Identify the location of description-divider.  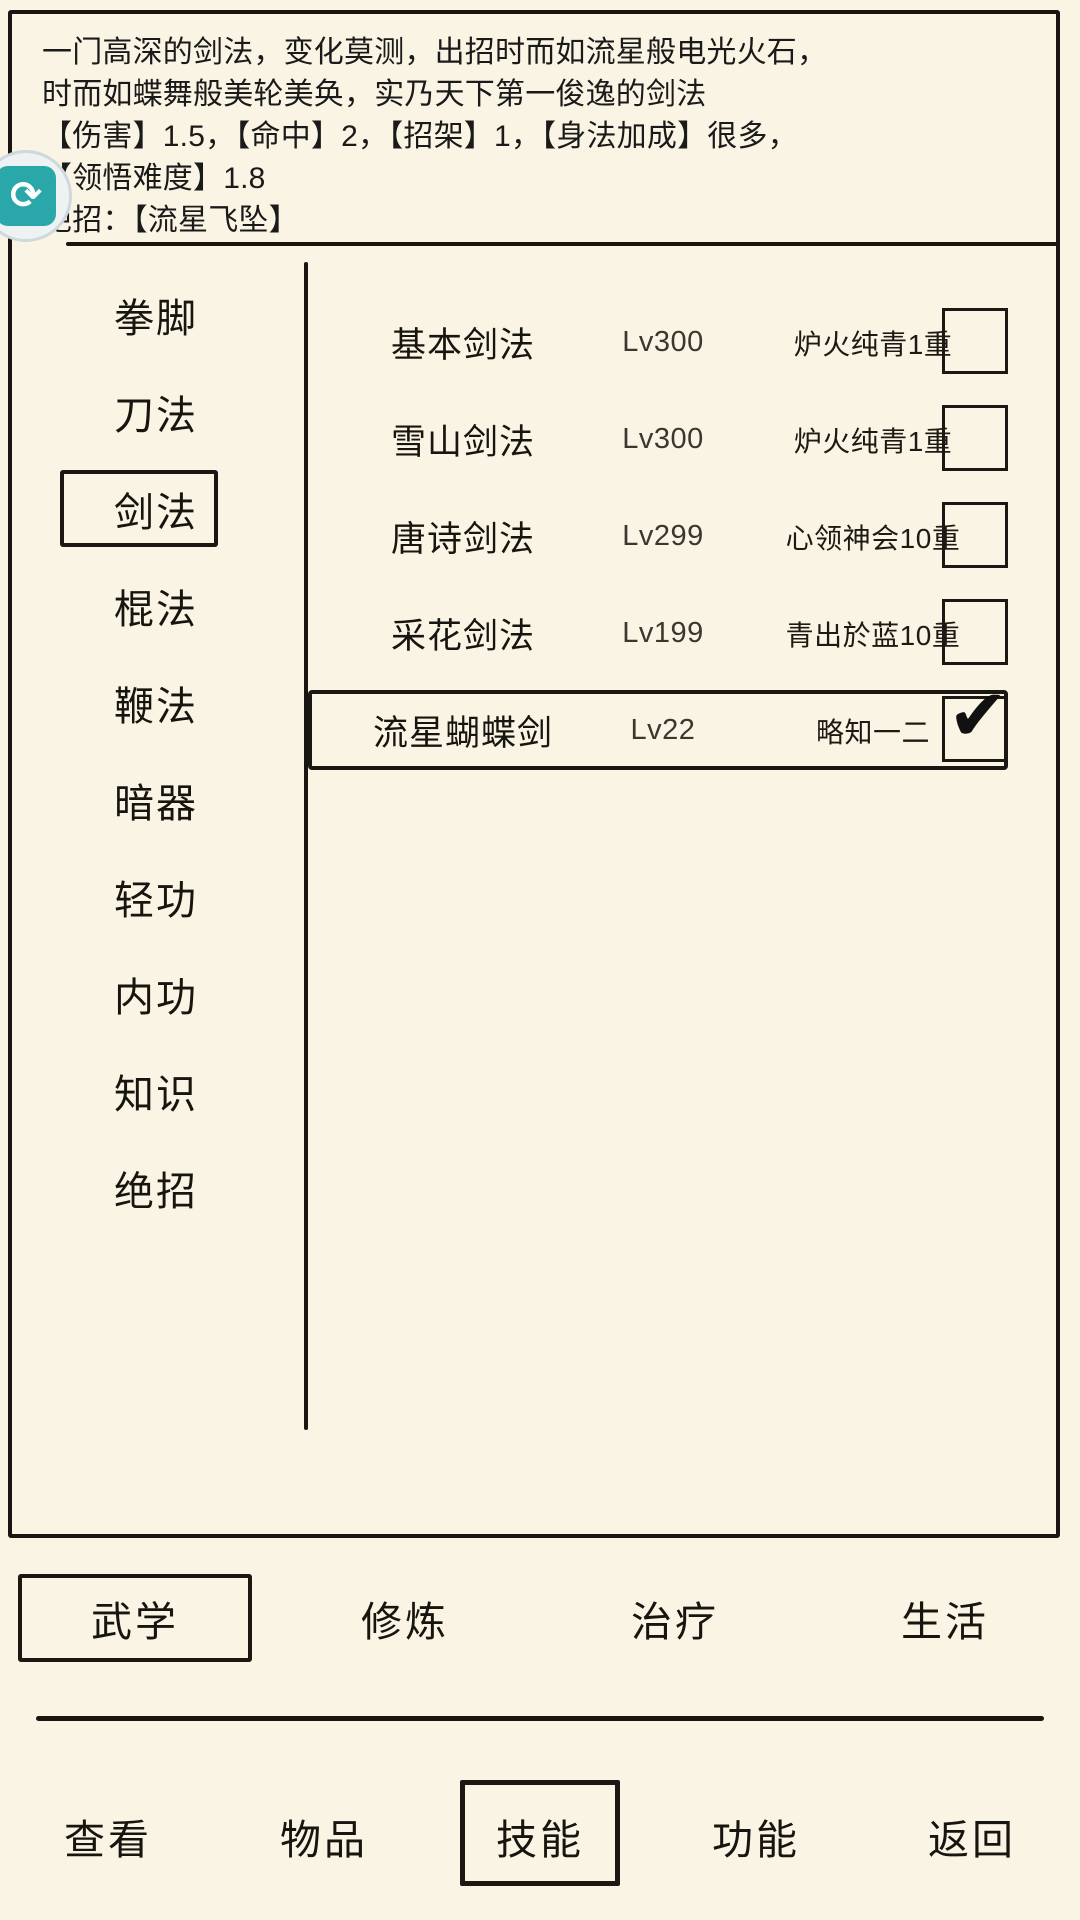
(562, 244).